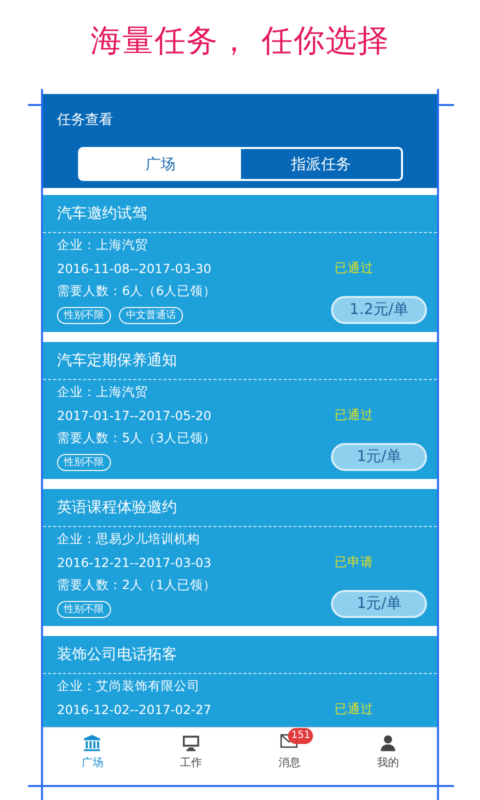 This screenshot has width=480, height=800. Describe the element at coordinates (136, 291) in the screenshot. I see `headcount-text: 需要人数：6人（6人已领）` at that location.